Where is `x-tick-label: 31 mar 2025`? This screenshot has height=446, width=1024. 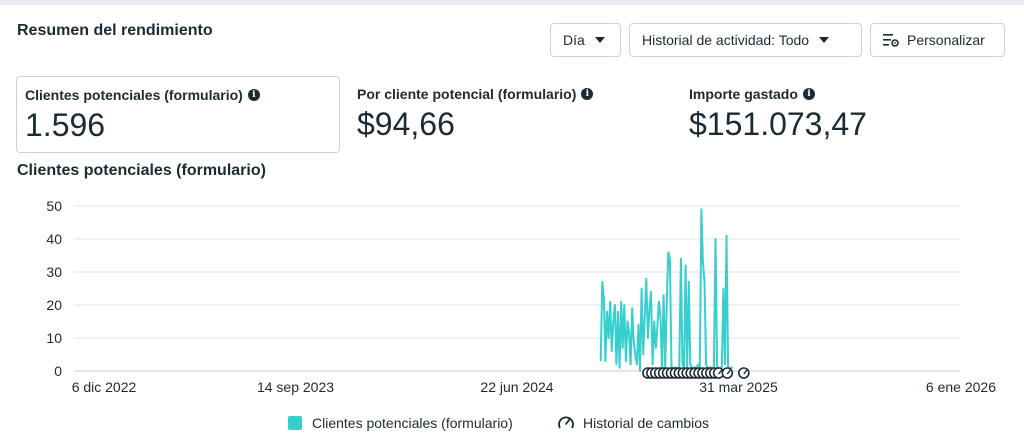 x-tick-label: 31 mar 2025 is located at coordinates (738, 387).